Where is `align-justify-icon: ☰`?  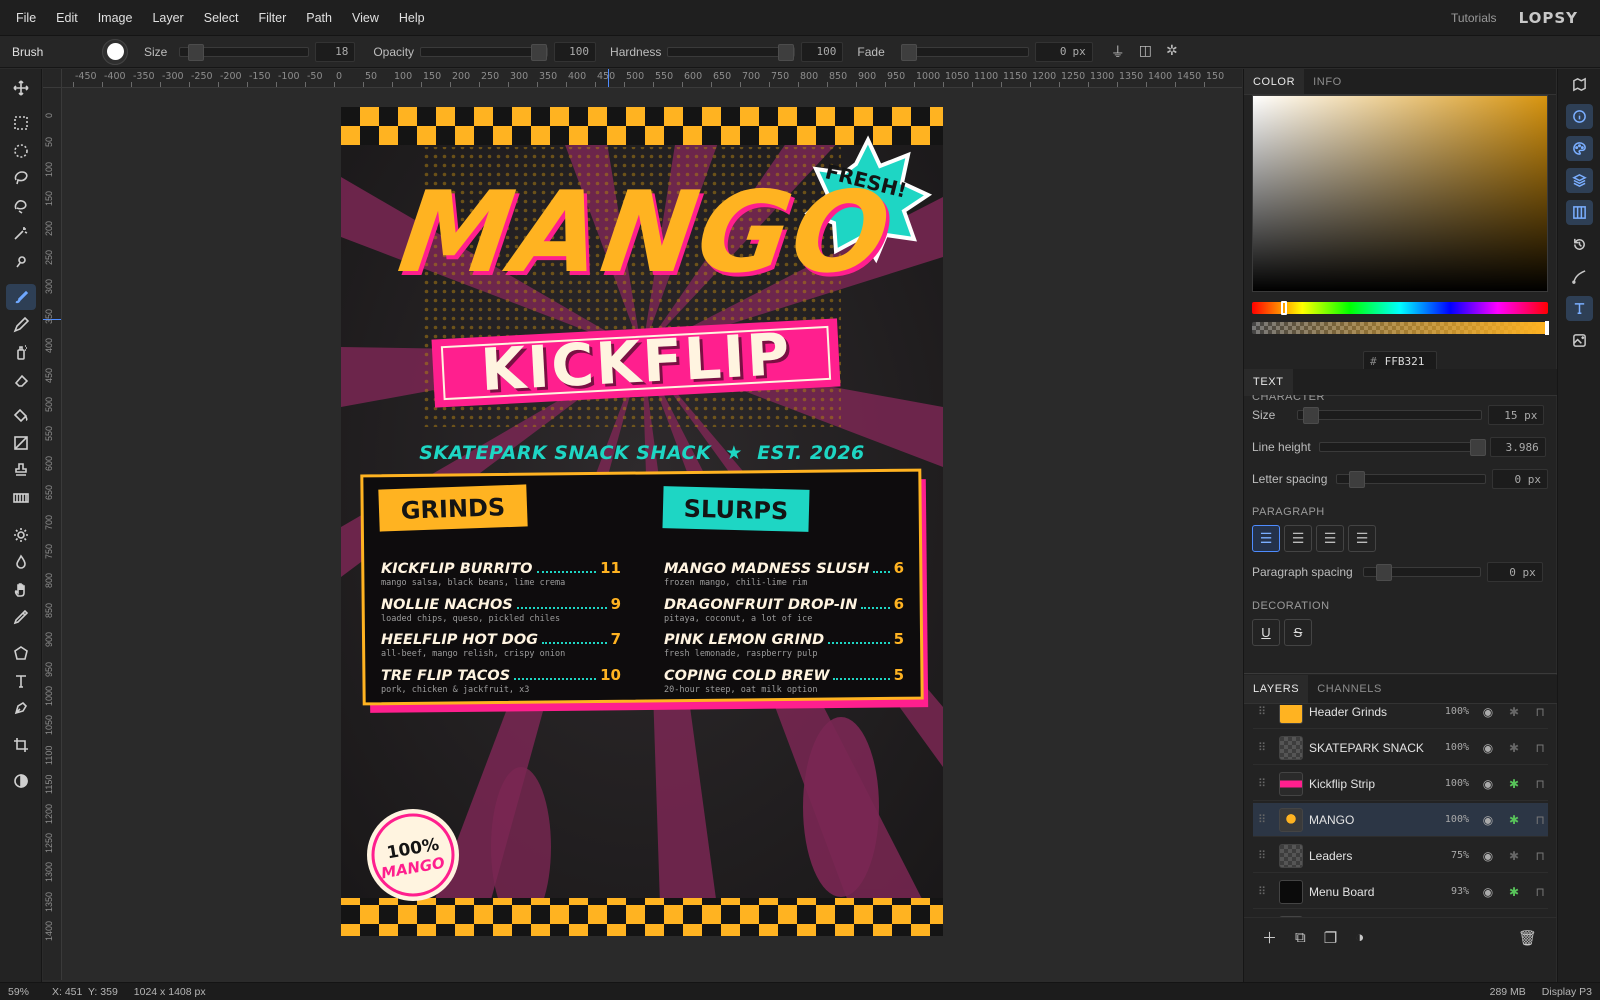 align-justify-icon: ☰ is located at coordinates (1362, 538).